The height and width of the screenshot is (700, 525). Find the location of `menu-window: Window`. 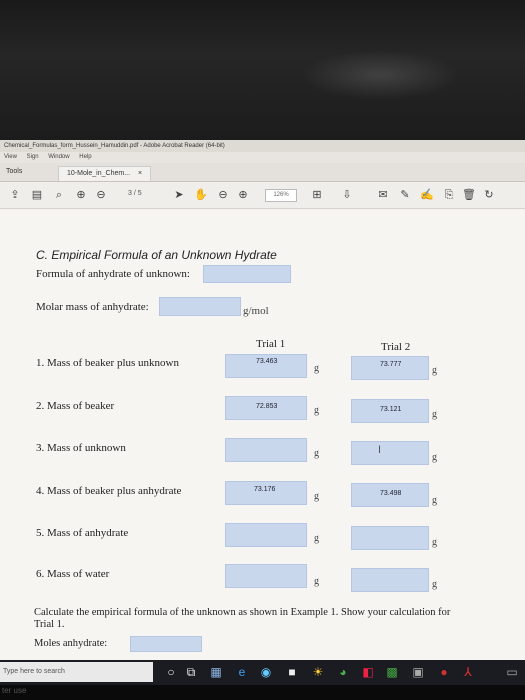

menu-window: Window is located at coordinates (58, 157).